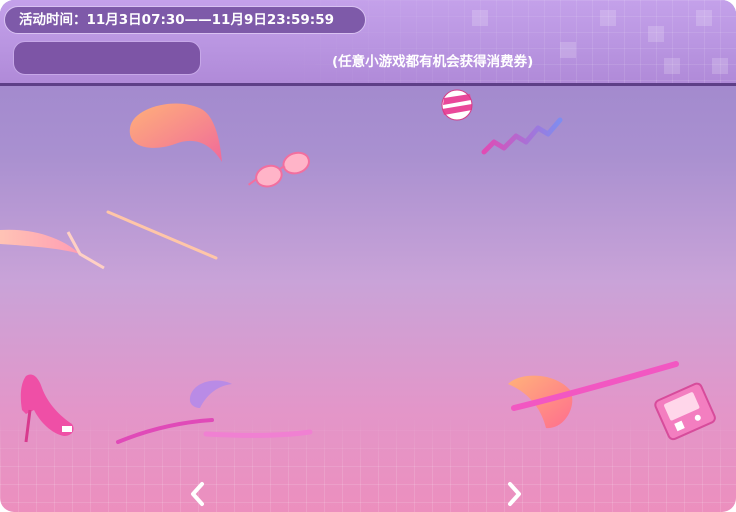  I want to click on coupon-hint-text: (任意小游戏都有机会获得消费券), so click(433, 62).